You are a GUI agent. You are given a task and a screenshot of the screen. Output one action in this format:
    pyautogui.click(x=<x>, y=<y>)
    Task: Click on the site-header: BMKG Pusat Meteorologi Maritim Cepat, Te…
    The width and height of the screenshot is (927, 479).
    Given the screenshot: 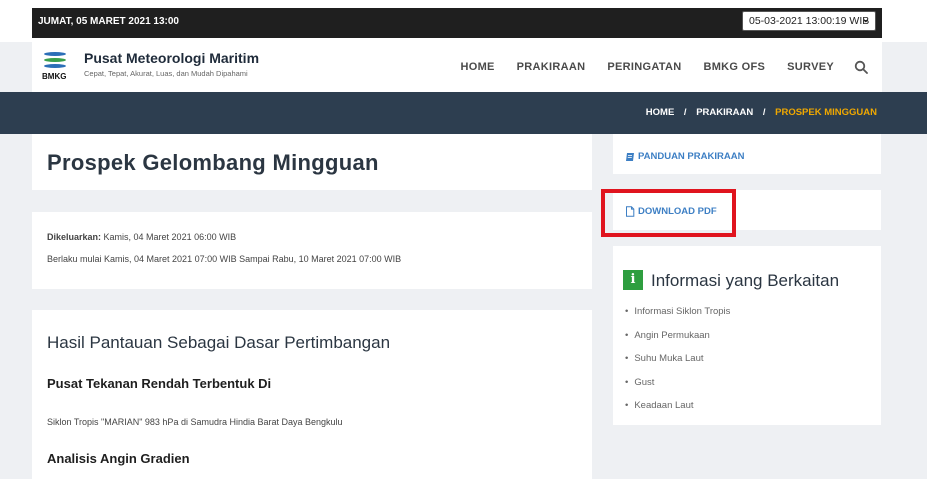 What is the action you would take?
    pyautogui.click(x=457, y=67)
    